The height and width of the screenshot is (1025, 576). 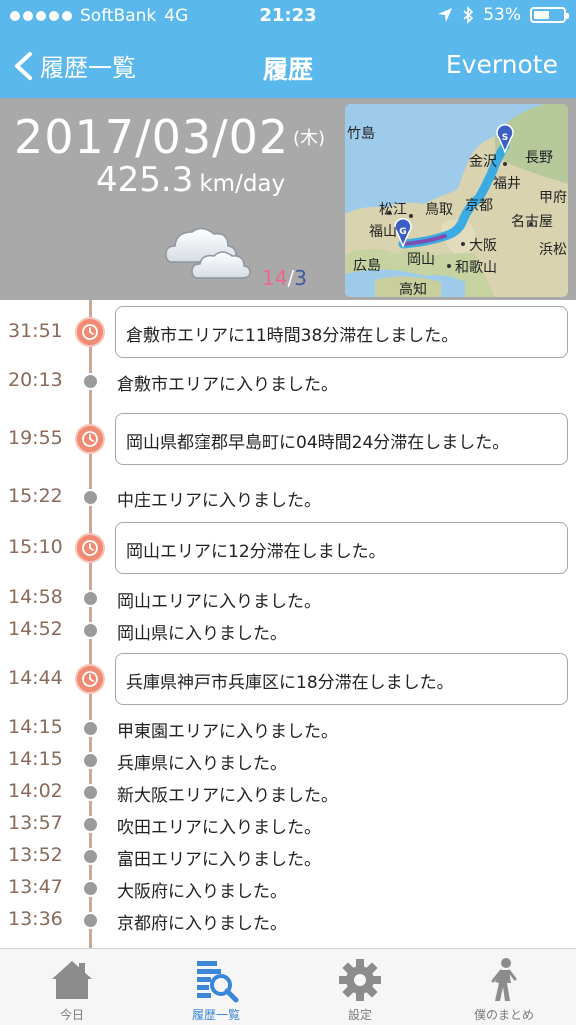 I want to click on timeline-enter-item: 13:36 京都府に入りました。, so click(x=288, y=920).